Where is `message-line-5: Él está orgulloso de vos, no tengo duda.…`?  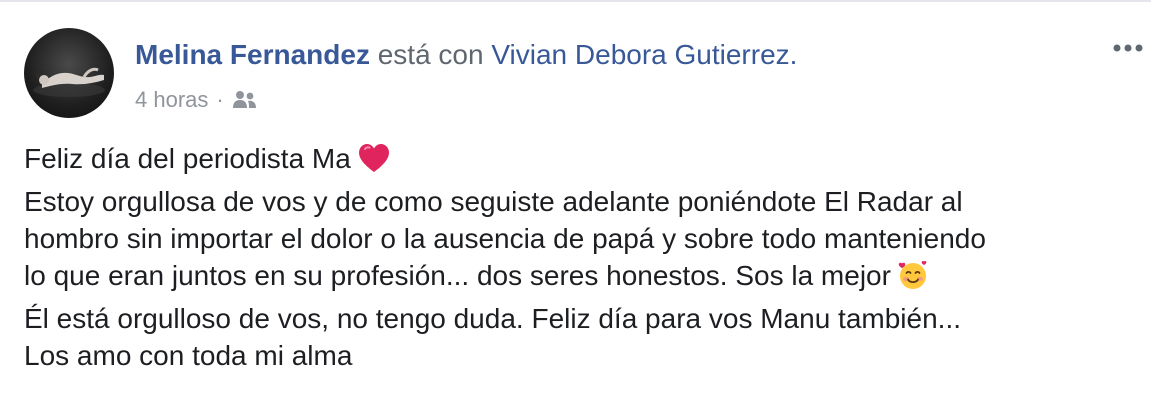
message-line-5: Él está orgulloso de vos, no tengo duda.… is located at coordinates (493, 318).